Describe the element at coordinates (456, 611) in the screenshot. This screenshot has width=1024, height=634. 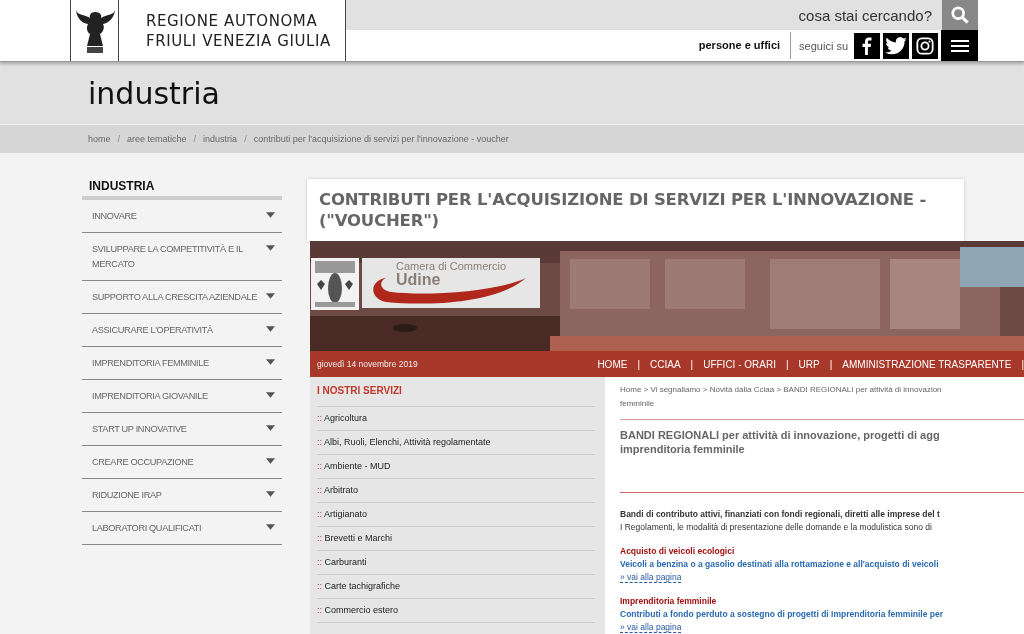
I see `service-link: :: Commercio estero` at that location.